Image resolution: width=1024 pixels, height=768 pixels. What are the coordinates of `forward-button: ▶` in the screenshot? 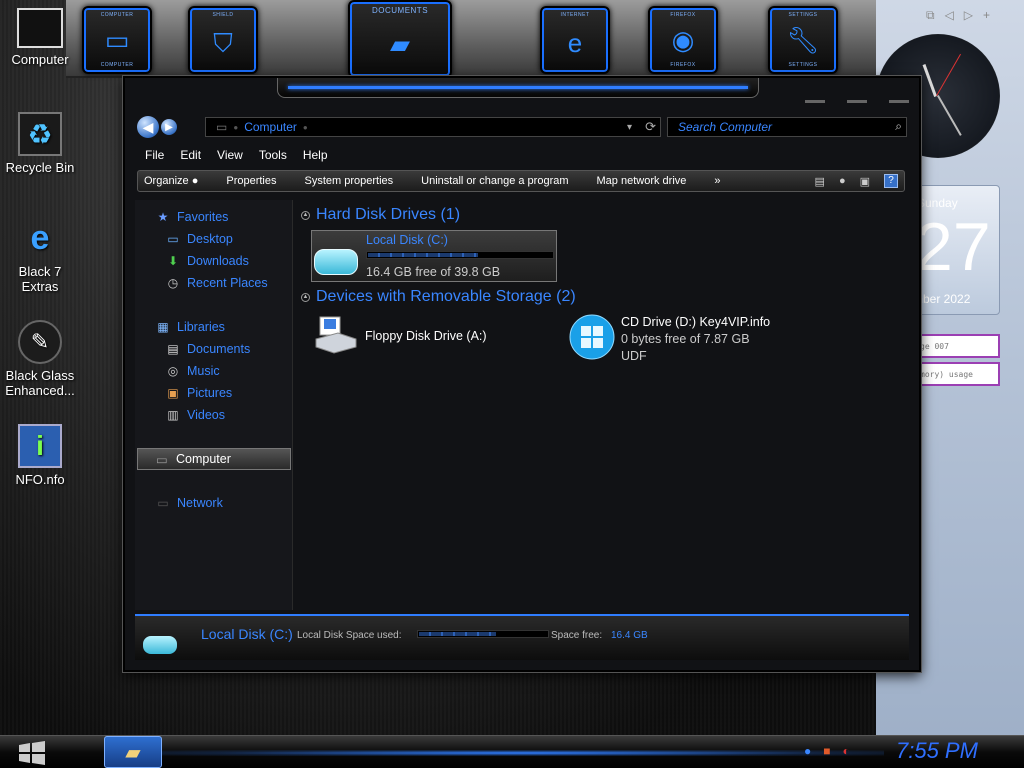 It's located at (169, 127).